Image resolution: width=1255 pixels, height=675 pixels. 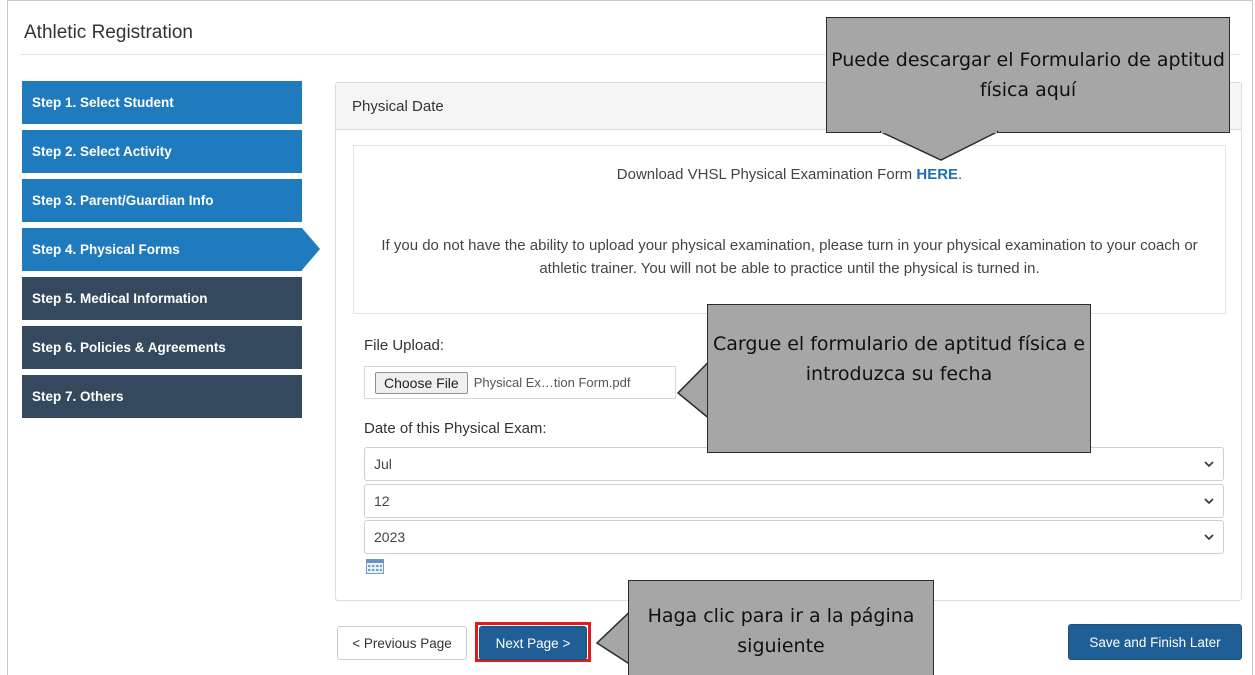 I want to click on selected-file-name: Physical Ex…tion Form.pdf, so click(x=552, y=382).